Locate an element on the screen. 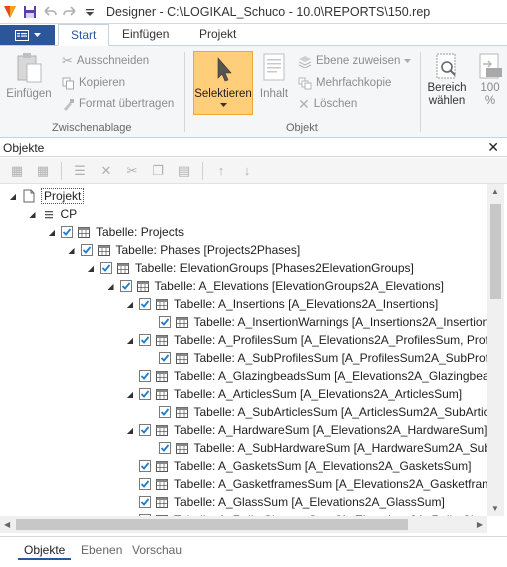 This screenshot has height=567, width=507. cut-button: ✂ Ausschneiden is located at coordinates (105, 61).